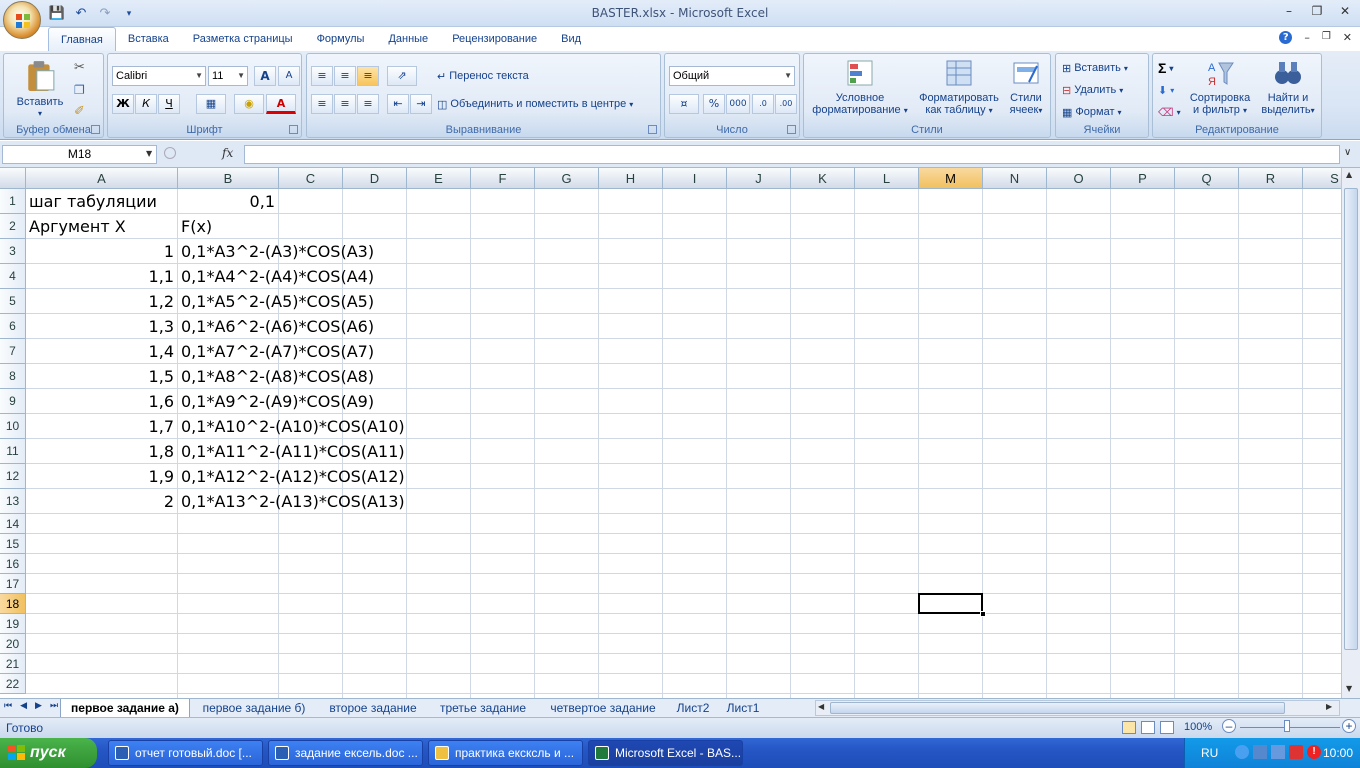 This screenshot has height=768, width=1360. I want to click on name-box-dropdown-icon: ▼, so click(149, 153).